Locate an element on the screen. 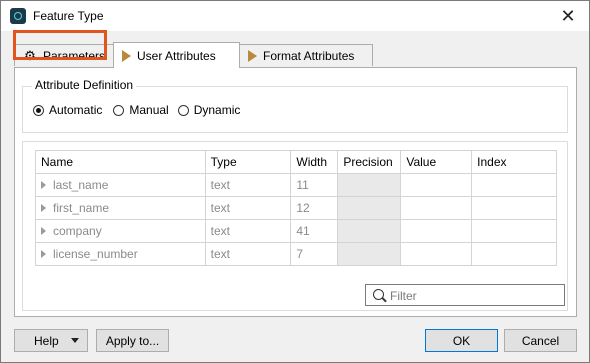 This screenshot has width=590, height=363. table-row: first_name text 12 is located at coordinates (296, 208).